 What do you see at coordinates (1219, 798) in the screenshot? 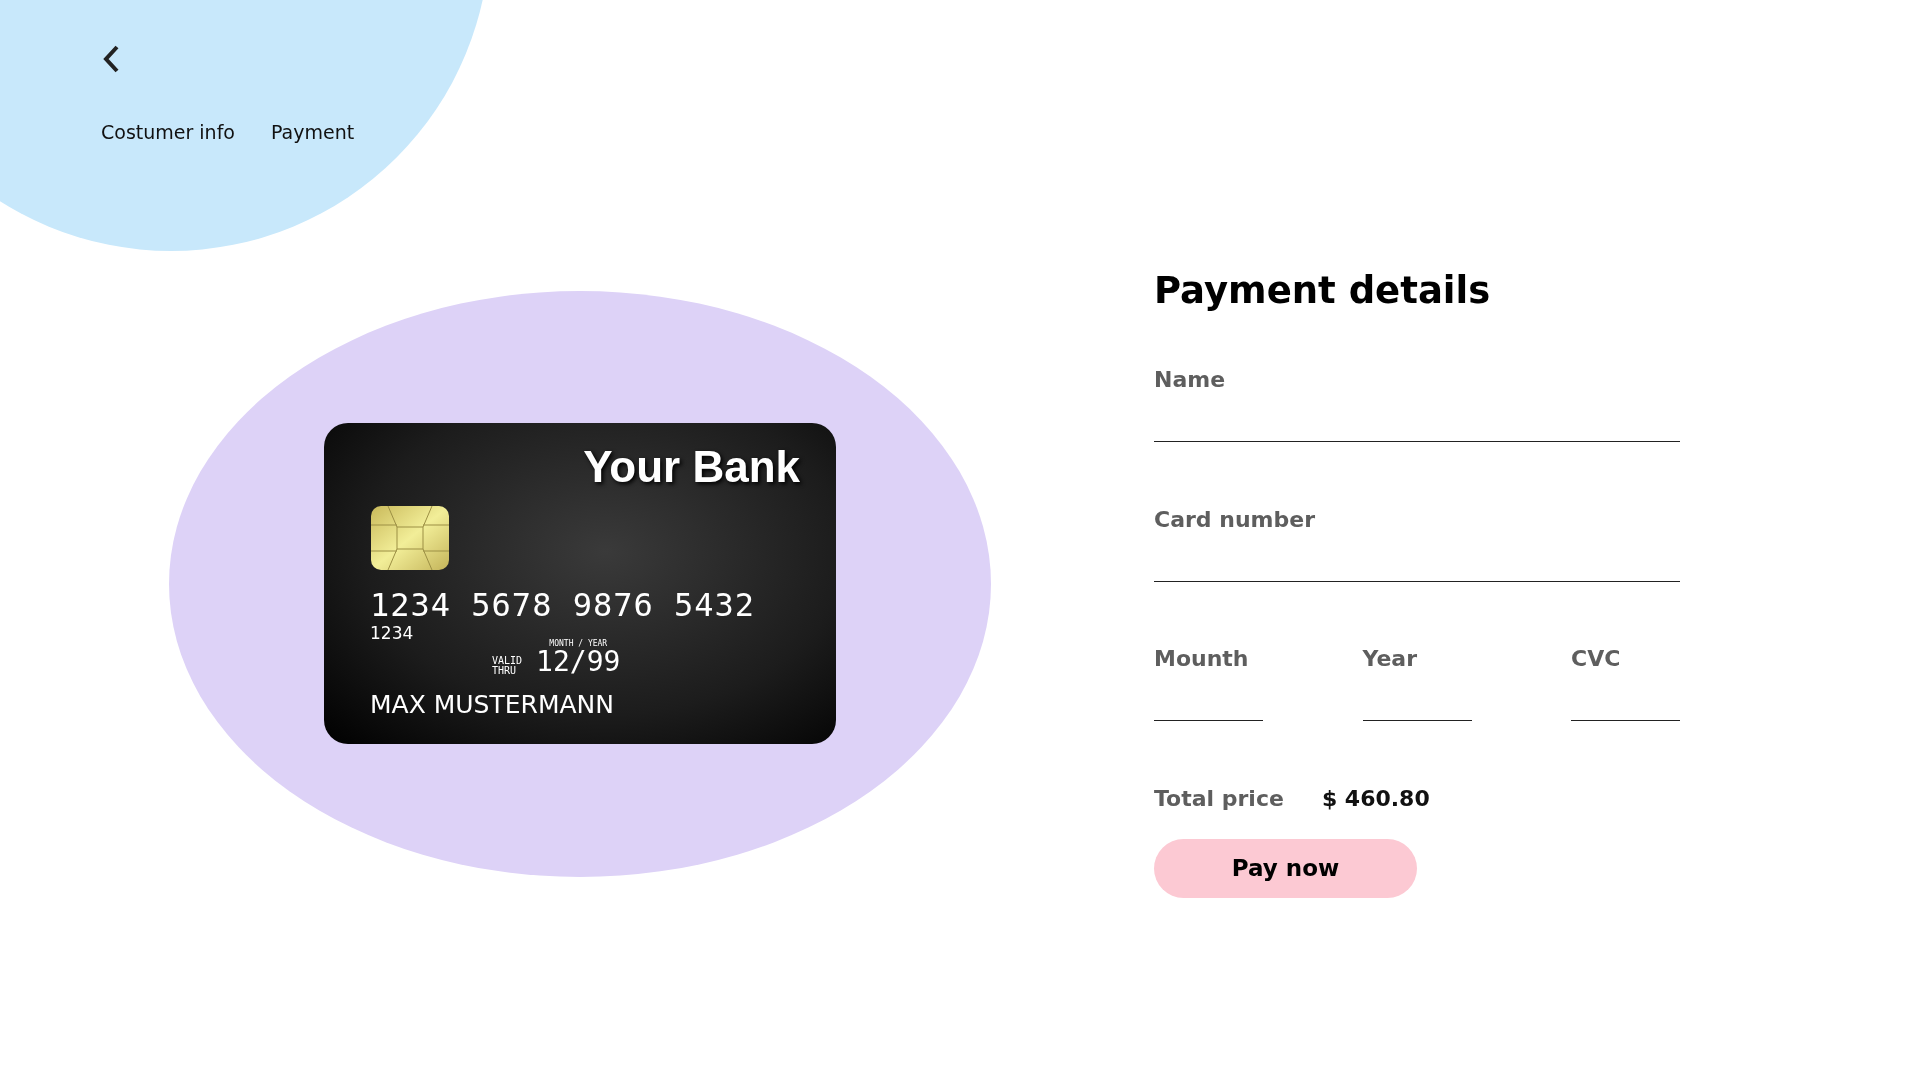
I see `total-price-label: Total price` at bounding box center [1219, 798].